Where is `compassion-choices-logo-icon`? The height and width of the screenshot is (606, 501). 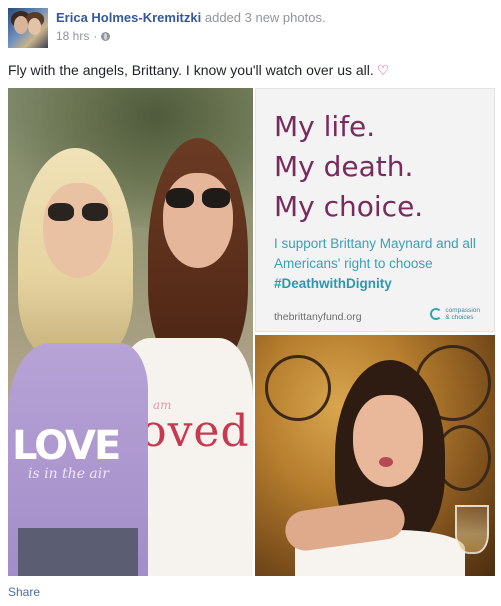
compassion-choices-logo-icon is located at coordinates (436, 314).